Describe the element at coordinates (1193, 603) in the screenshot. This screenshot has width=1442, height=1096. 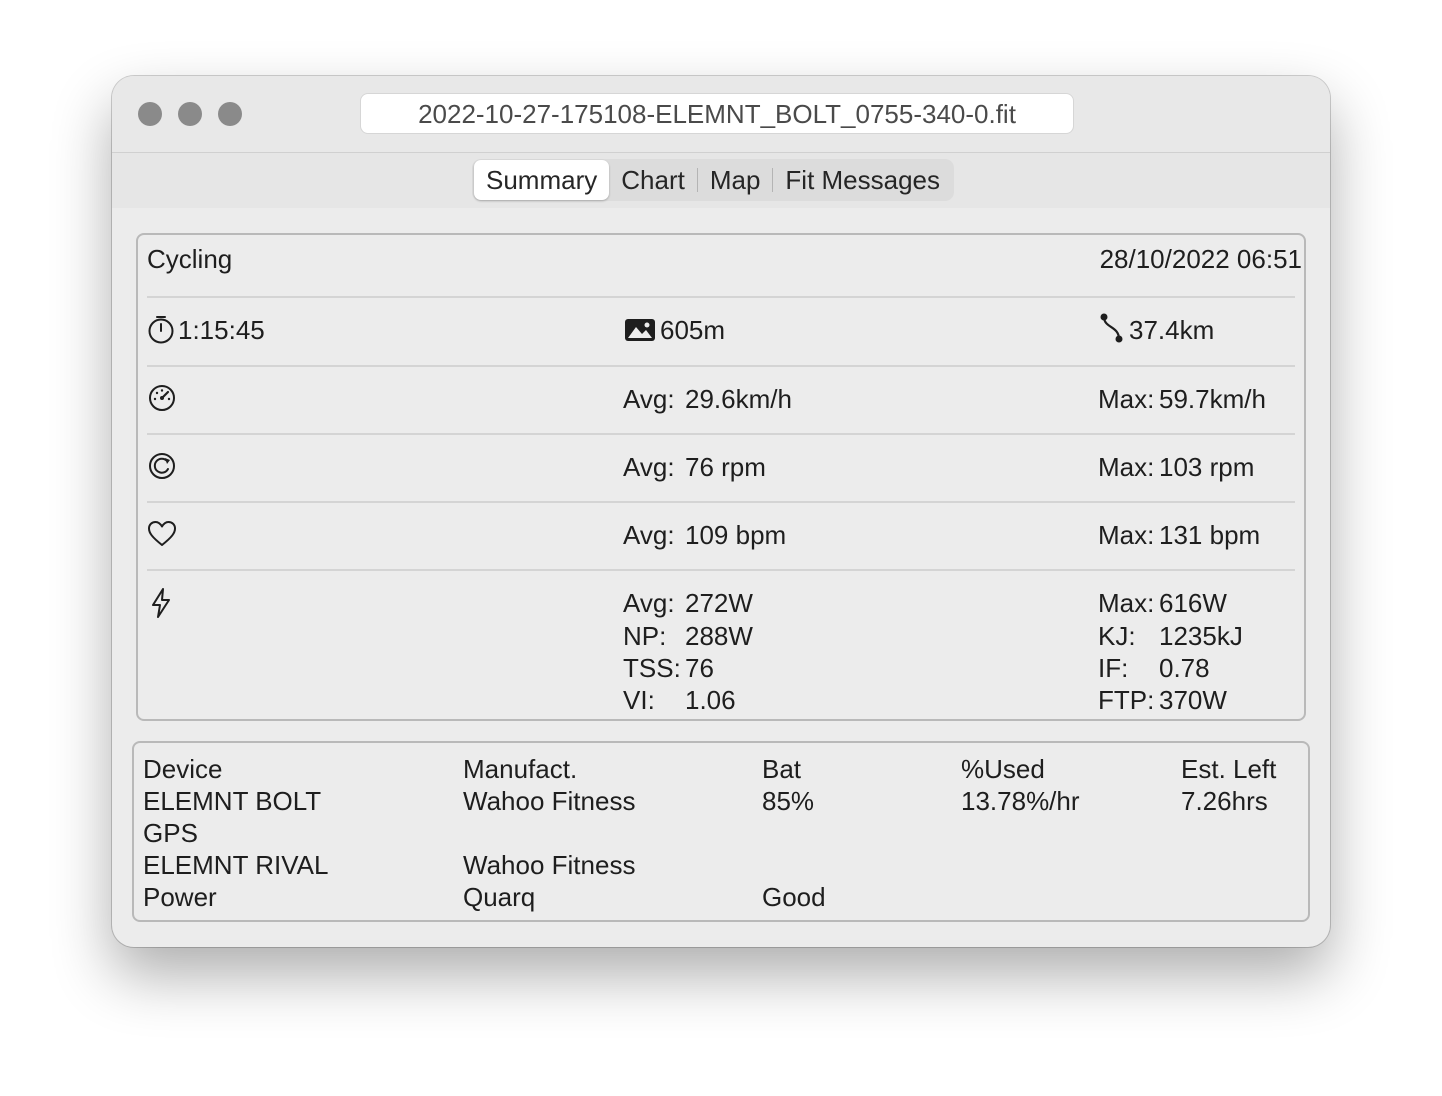
I see `power-max-value: 616W` at that location.